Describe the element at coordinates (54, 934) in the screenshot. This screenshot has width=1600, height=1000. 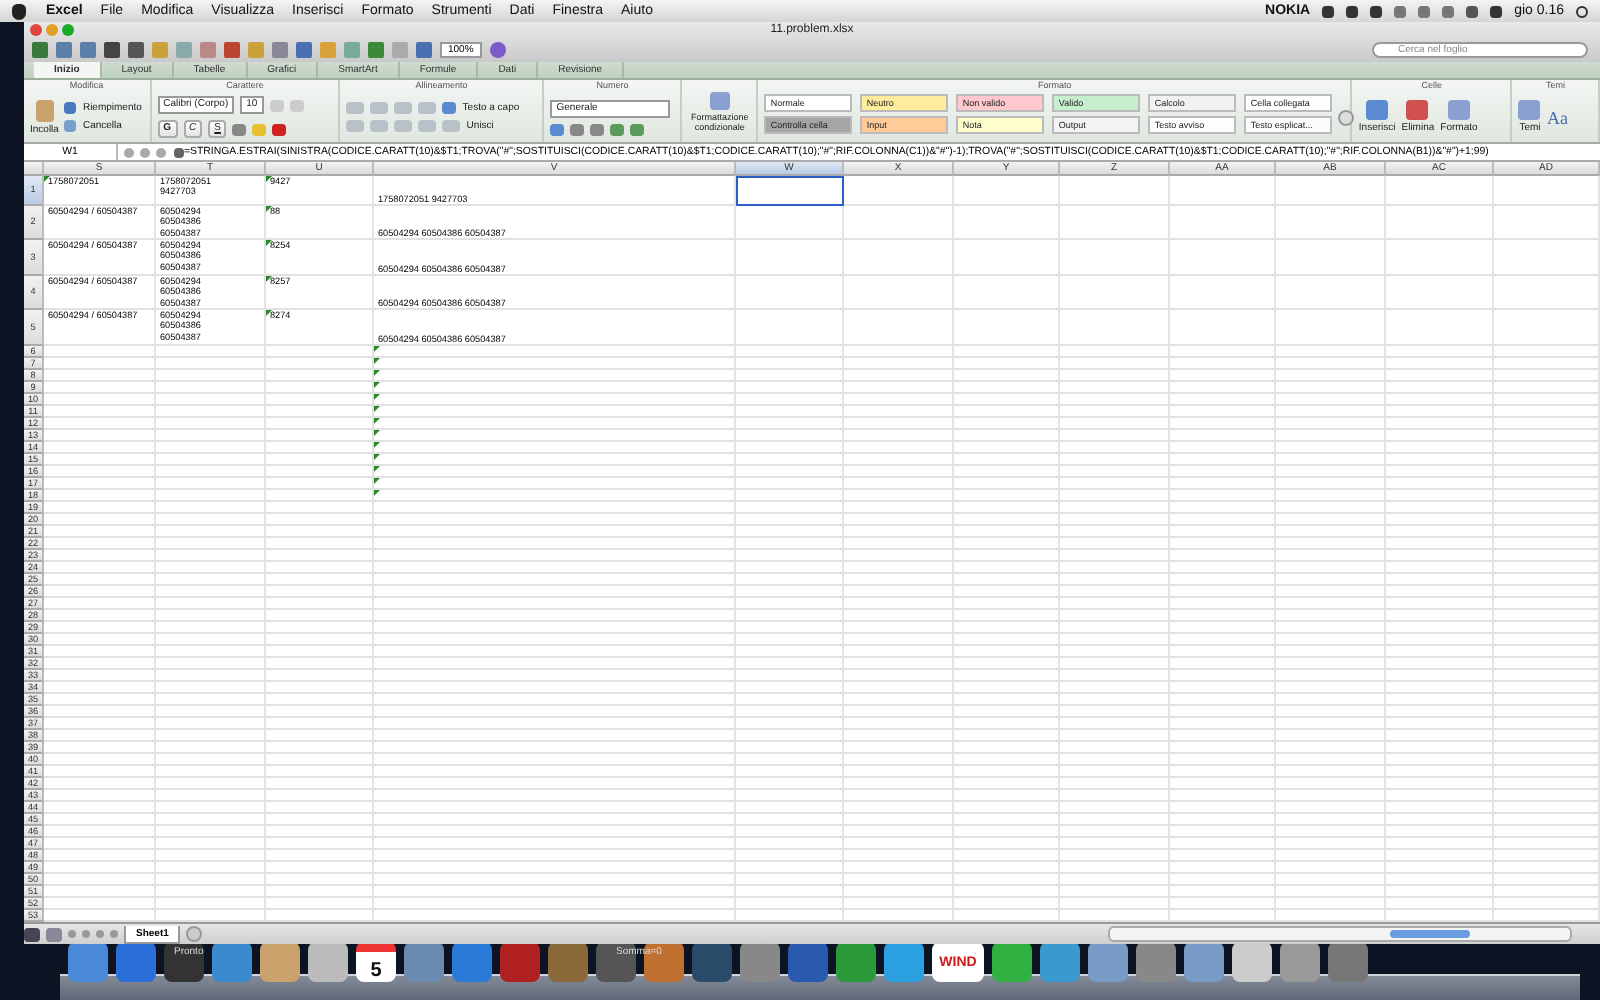
I see `page-layout-view-icon` at that location.